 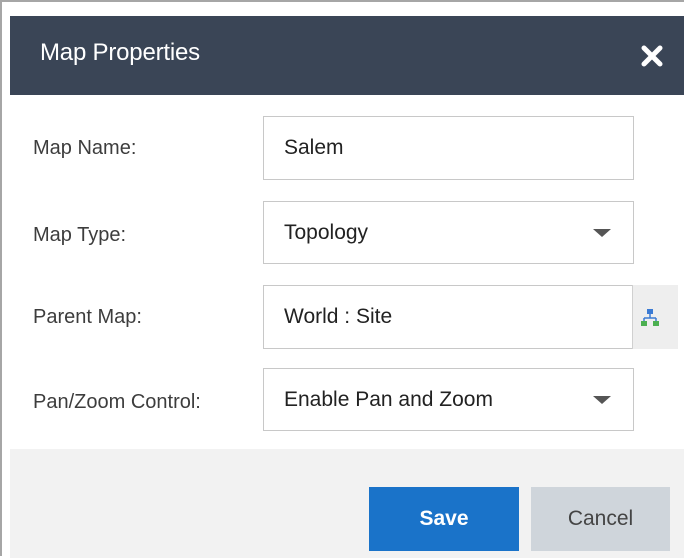 What do you see at coordinates (600, 519) in the screenshot?
I see `cancel-button: Cancel` at bounding box center [600, 519].